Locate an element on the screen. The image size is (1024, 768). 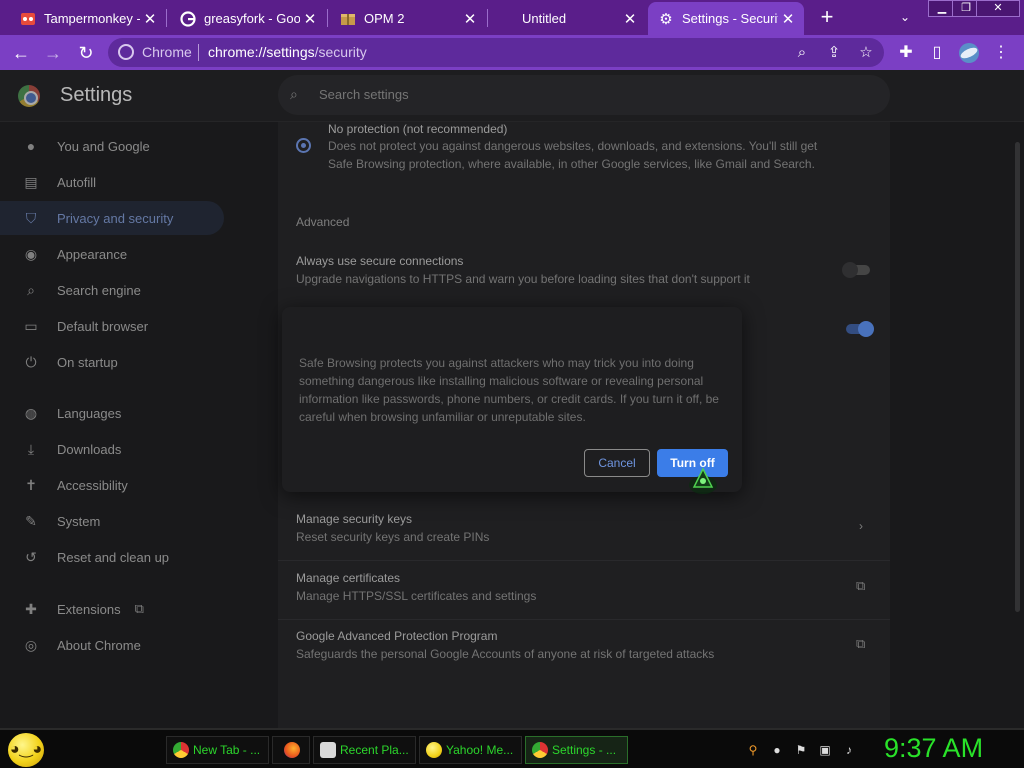
mouse-cursor-icon is located at coordinates (703, 480).